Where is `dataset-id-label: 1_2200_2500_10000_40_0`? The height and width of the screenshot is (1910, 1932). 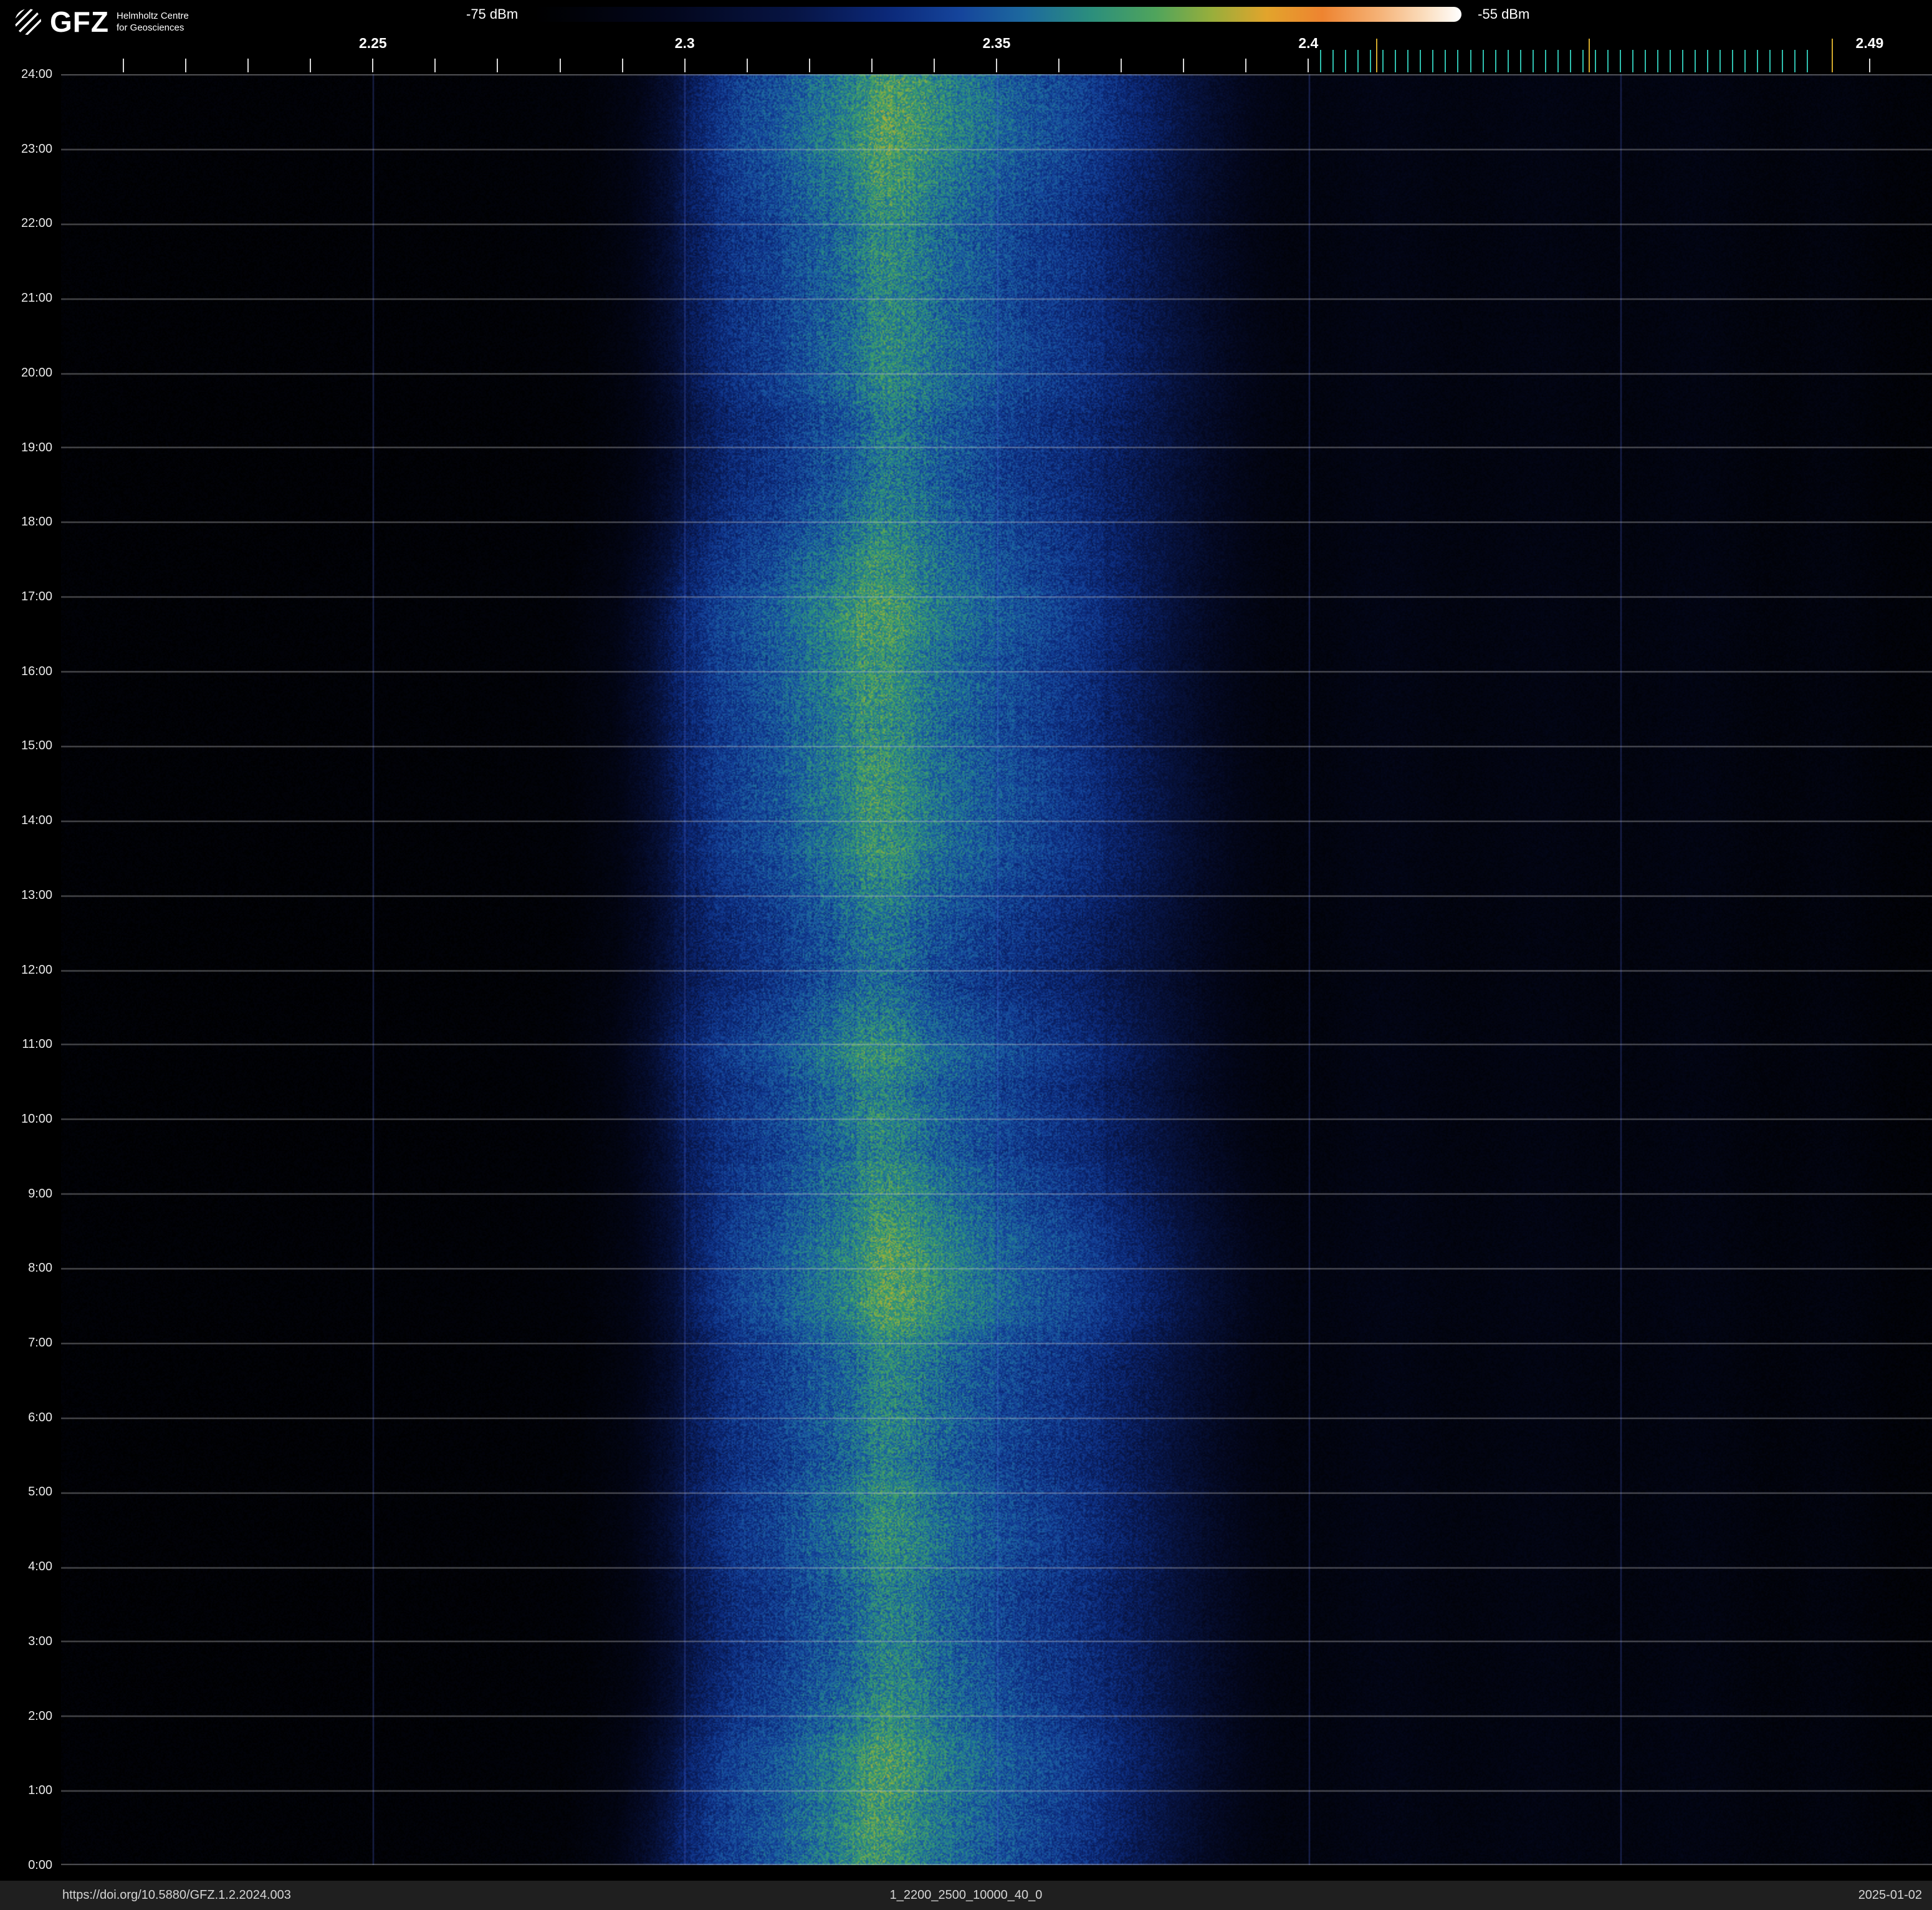 dataset-id-label: 1_2200_2500_10000_40_0 is located at coordinates (966, 1895).